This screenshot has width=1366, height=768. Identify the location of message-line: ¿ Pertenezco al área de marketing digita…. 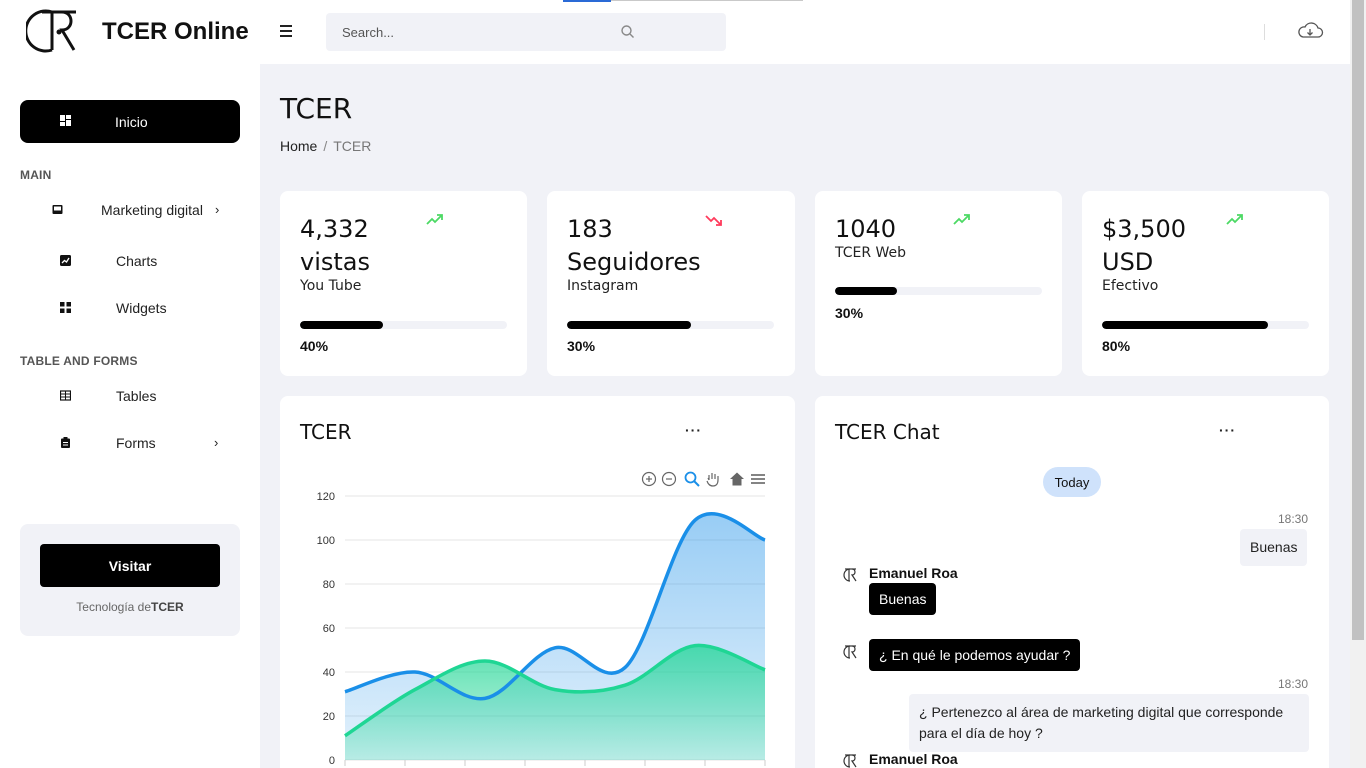
(1101, 712).